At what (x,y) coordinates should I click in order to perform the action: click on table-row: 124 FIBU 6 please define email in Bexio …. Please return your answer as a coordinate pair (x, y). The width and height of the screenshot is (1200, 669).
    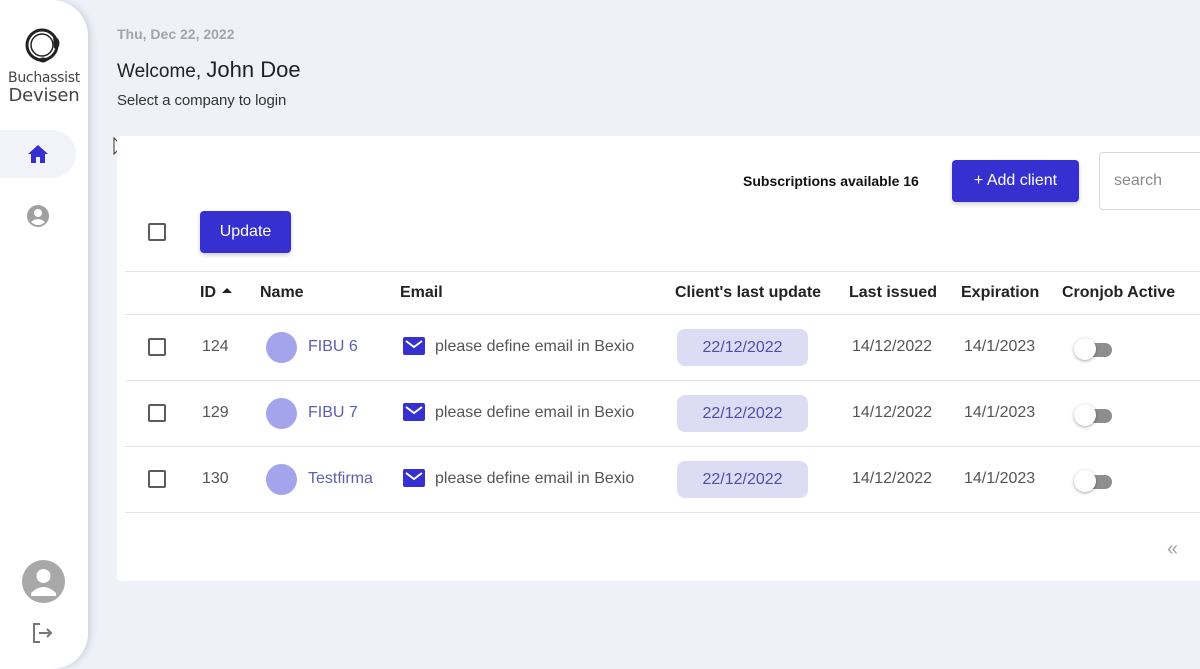
    Looking at the image, I should click on (658, 348).